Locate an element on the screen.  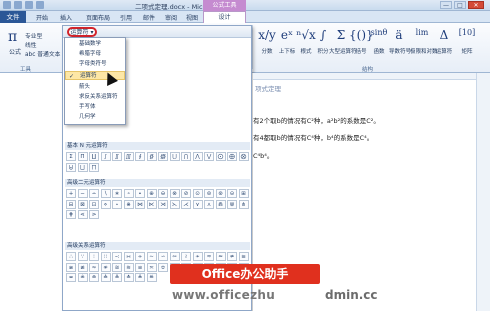
symbol-cell: ⋆ is located at coordinates (117, 204).